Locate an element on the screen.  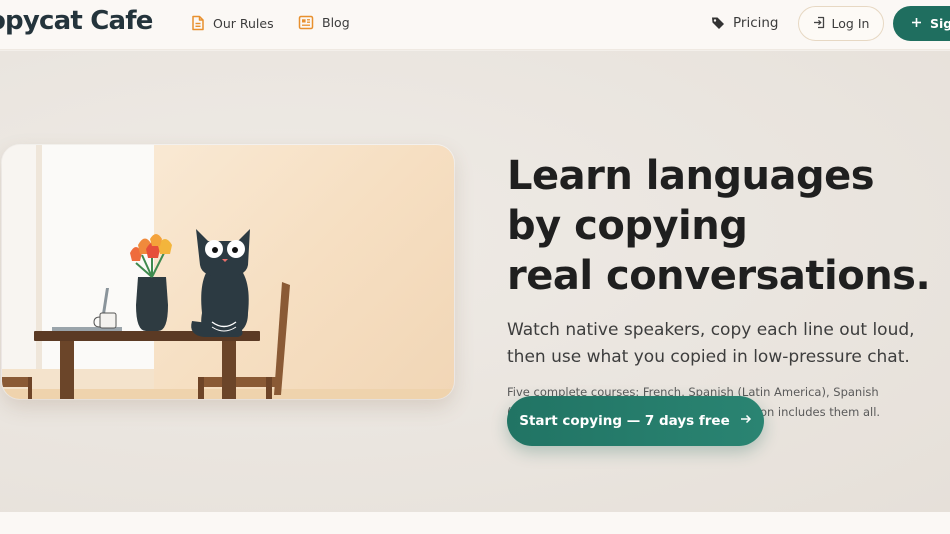
plus-icon is located at coordinates (916, 23).